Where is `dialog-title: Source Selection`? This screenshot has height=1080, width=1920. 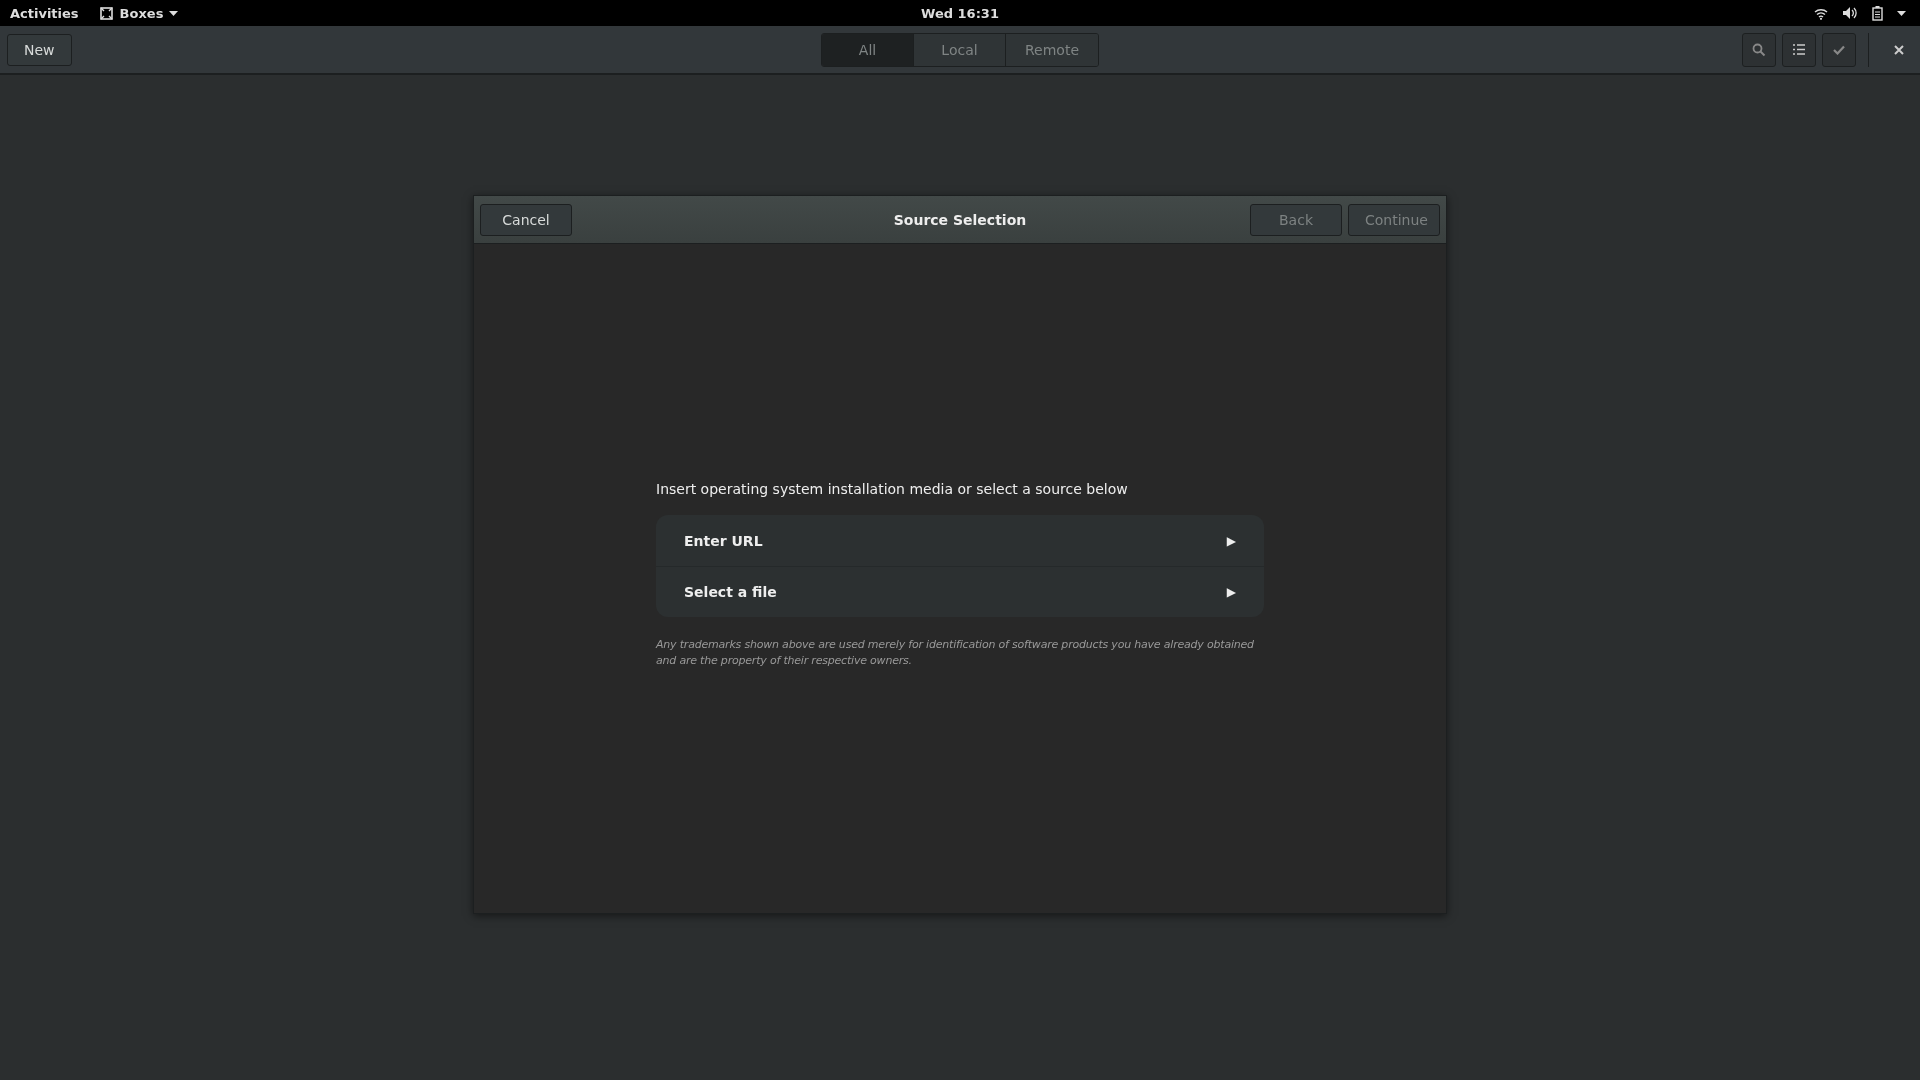
dialog-title: Source Selection is located at coordinates (960, 219).